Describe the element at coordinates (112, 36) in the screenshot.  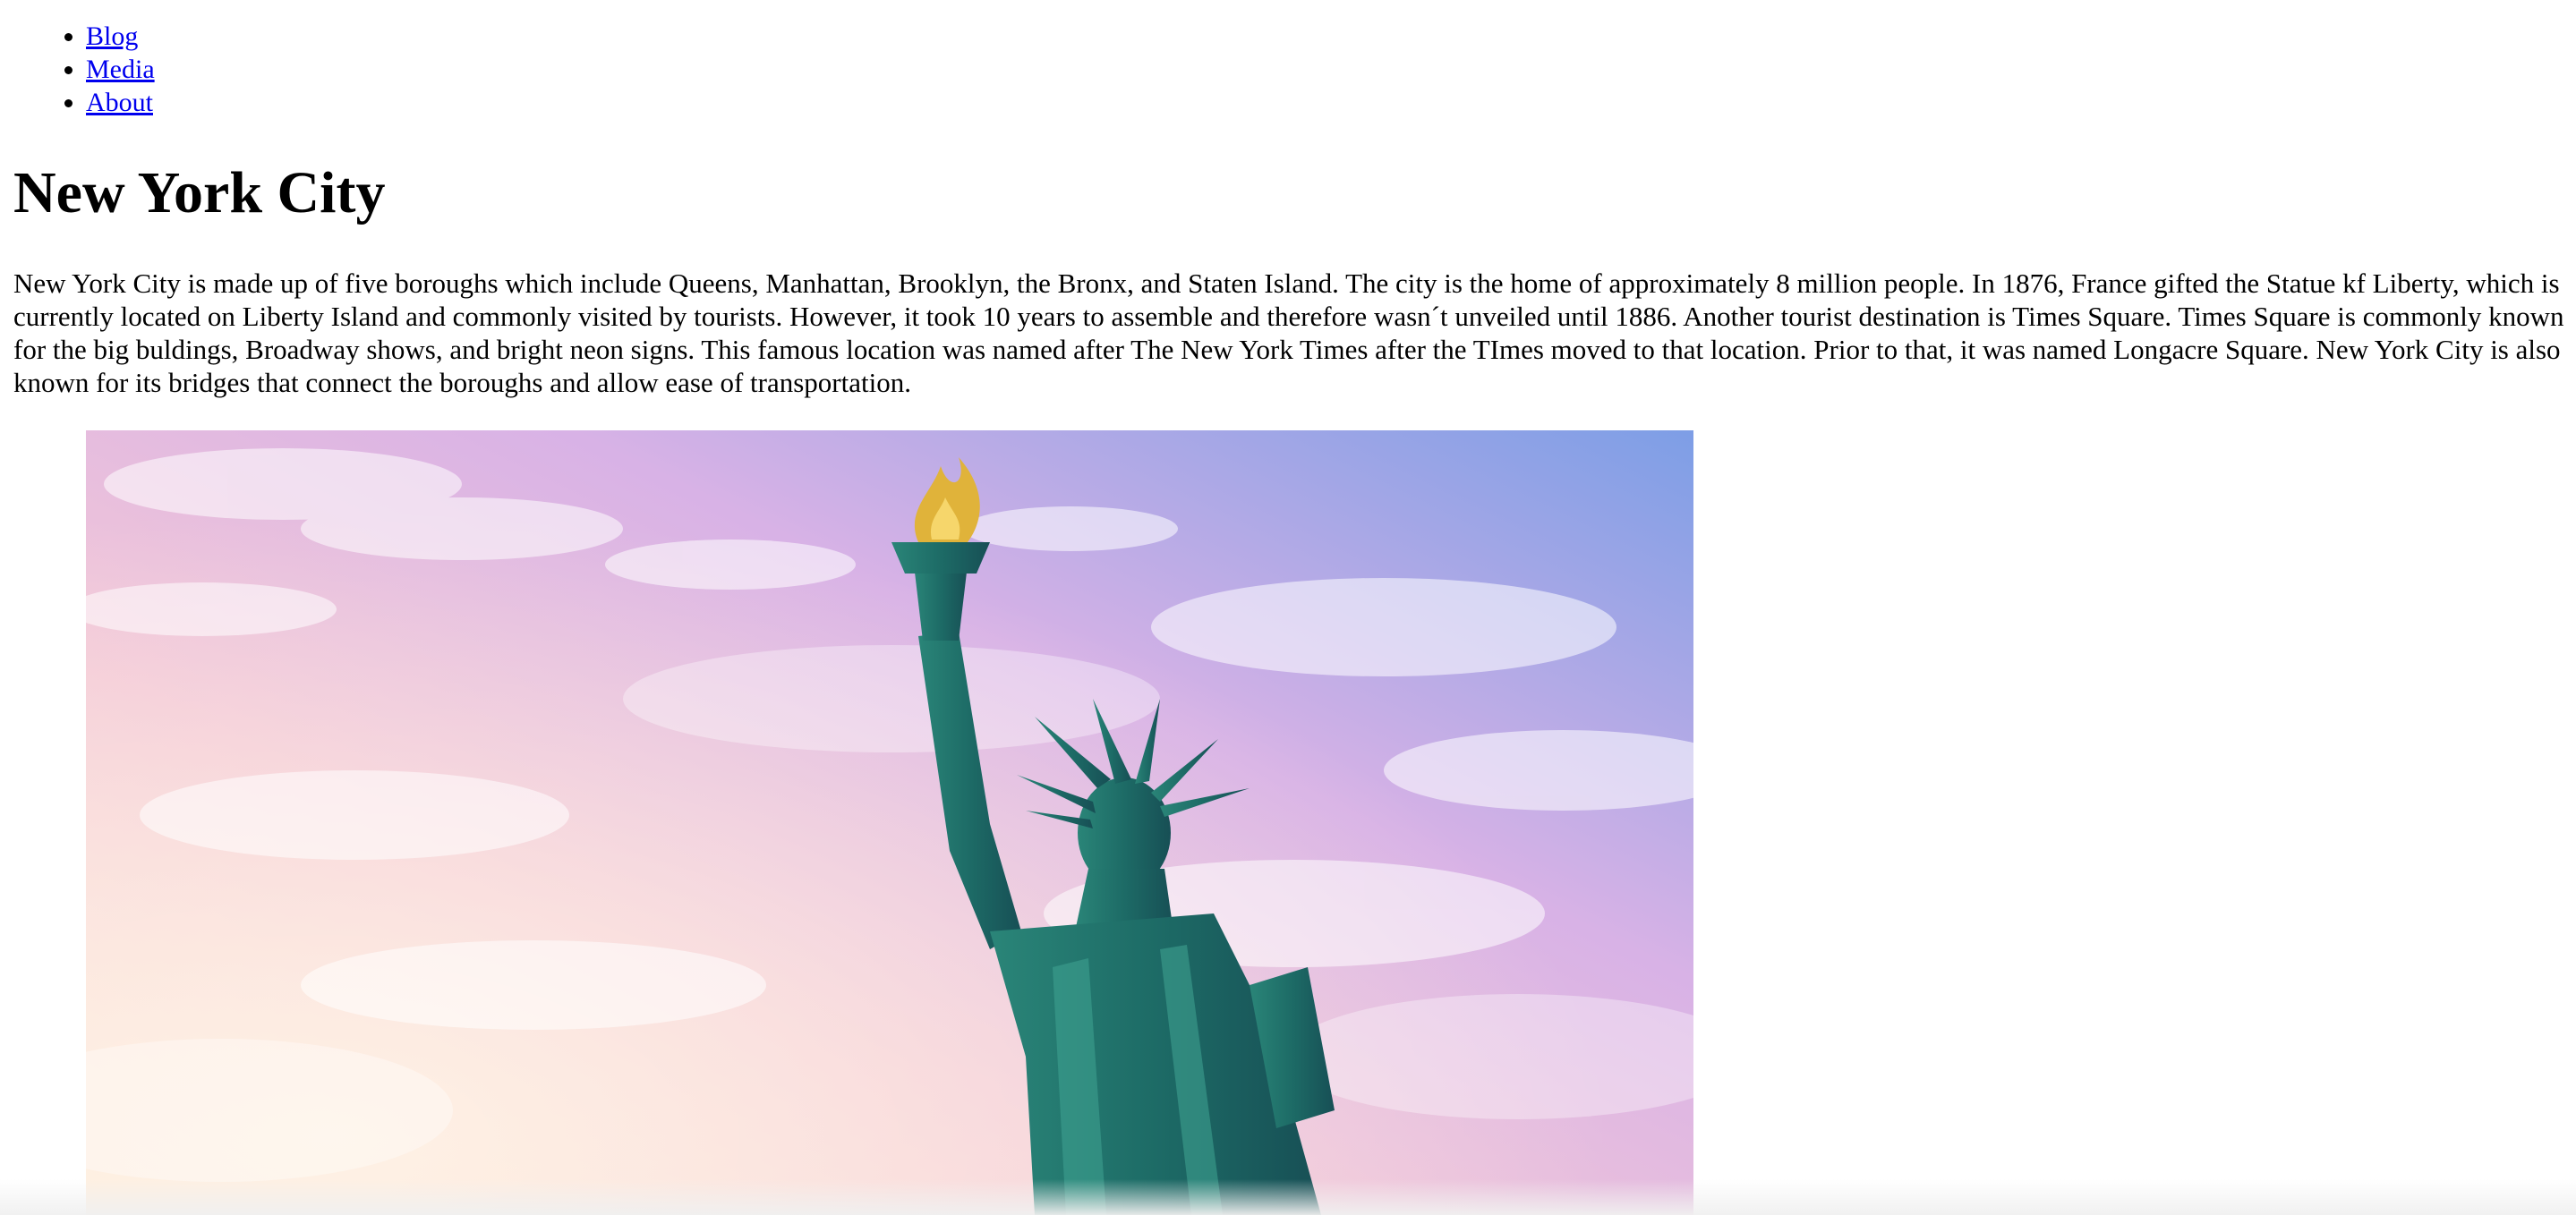
I see `nav-link-blog: Blog` at that location.